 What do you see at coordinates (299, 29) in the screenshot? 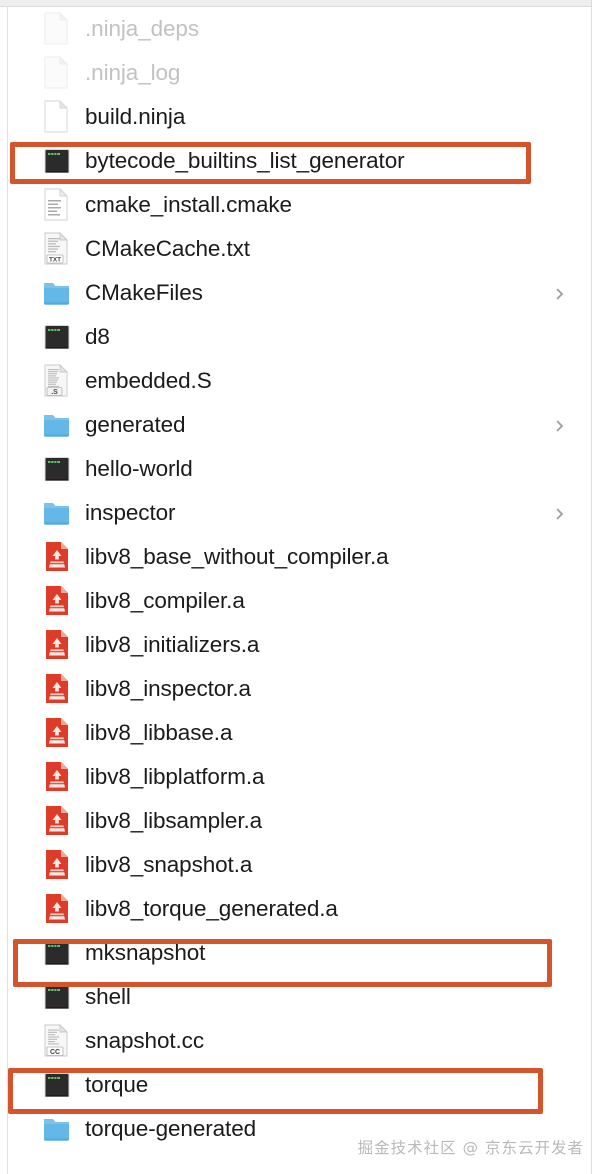
I see `file-row: .ninja_deps` at bounding box center [299, 29].